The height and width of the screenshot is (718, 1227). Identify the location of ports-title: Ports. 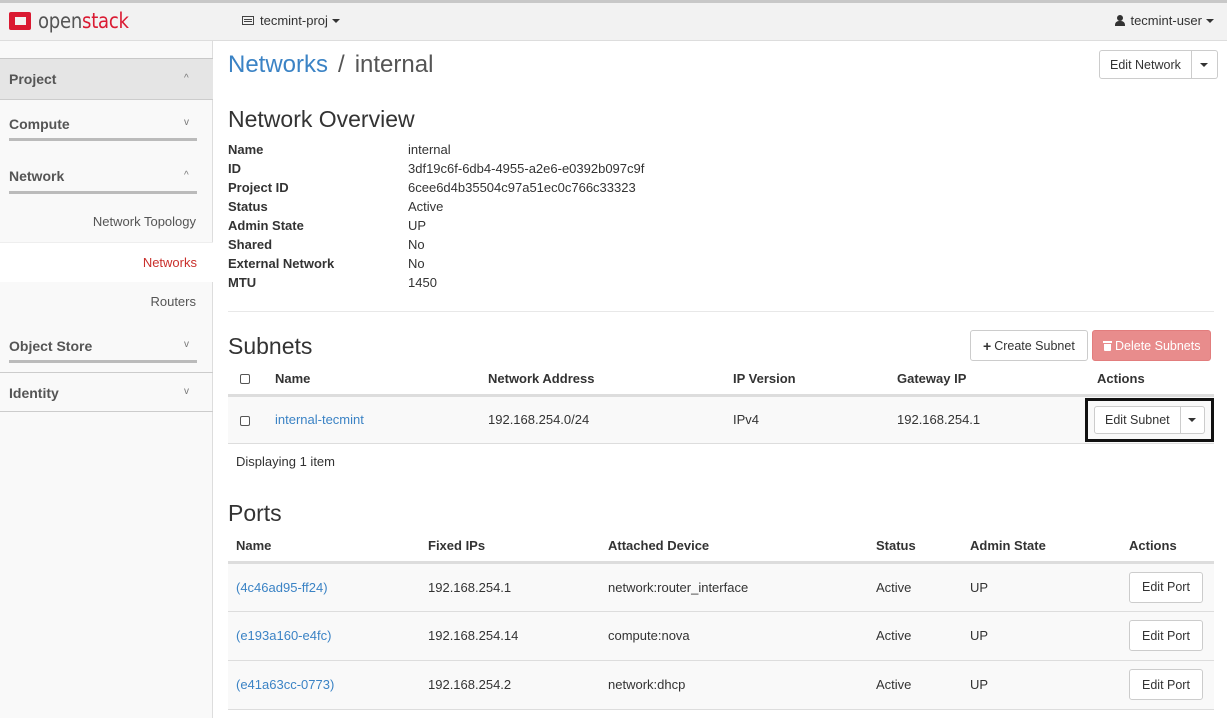
(255, 513).